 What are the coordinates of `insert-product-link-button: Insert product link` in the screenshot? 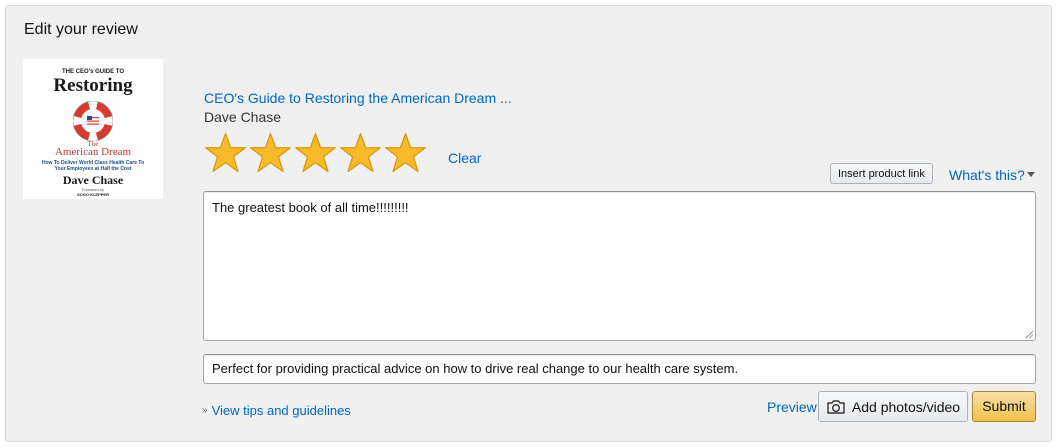 It's located at (881, 173).